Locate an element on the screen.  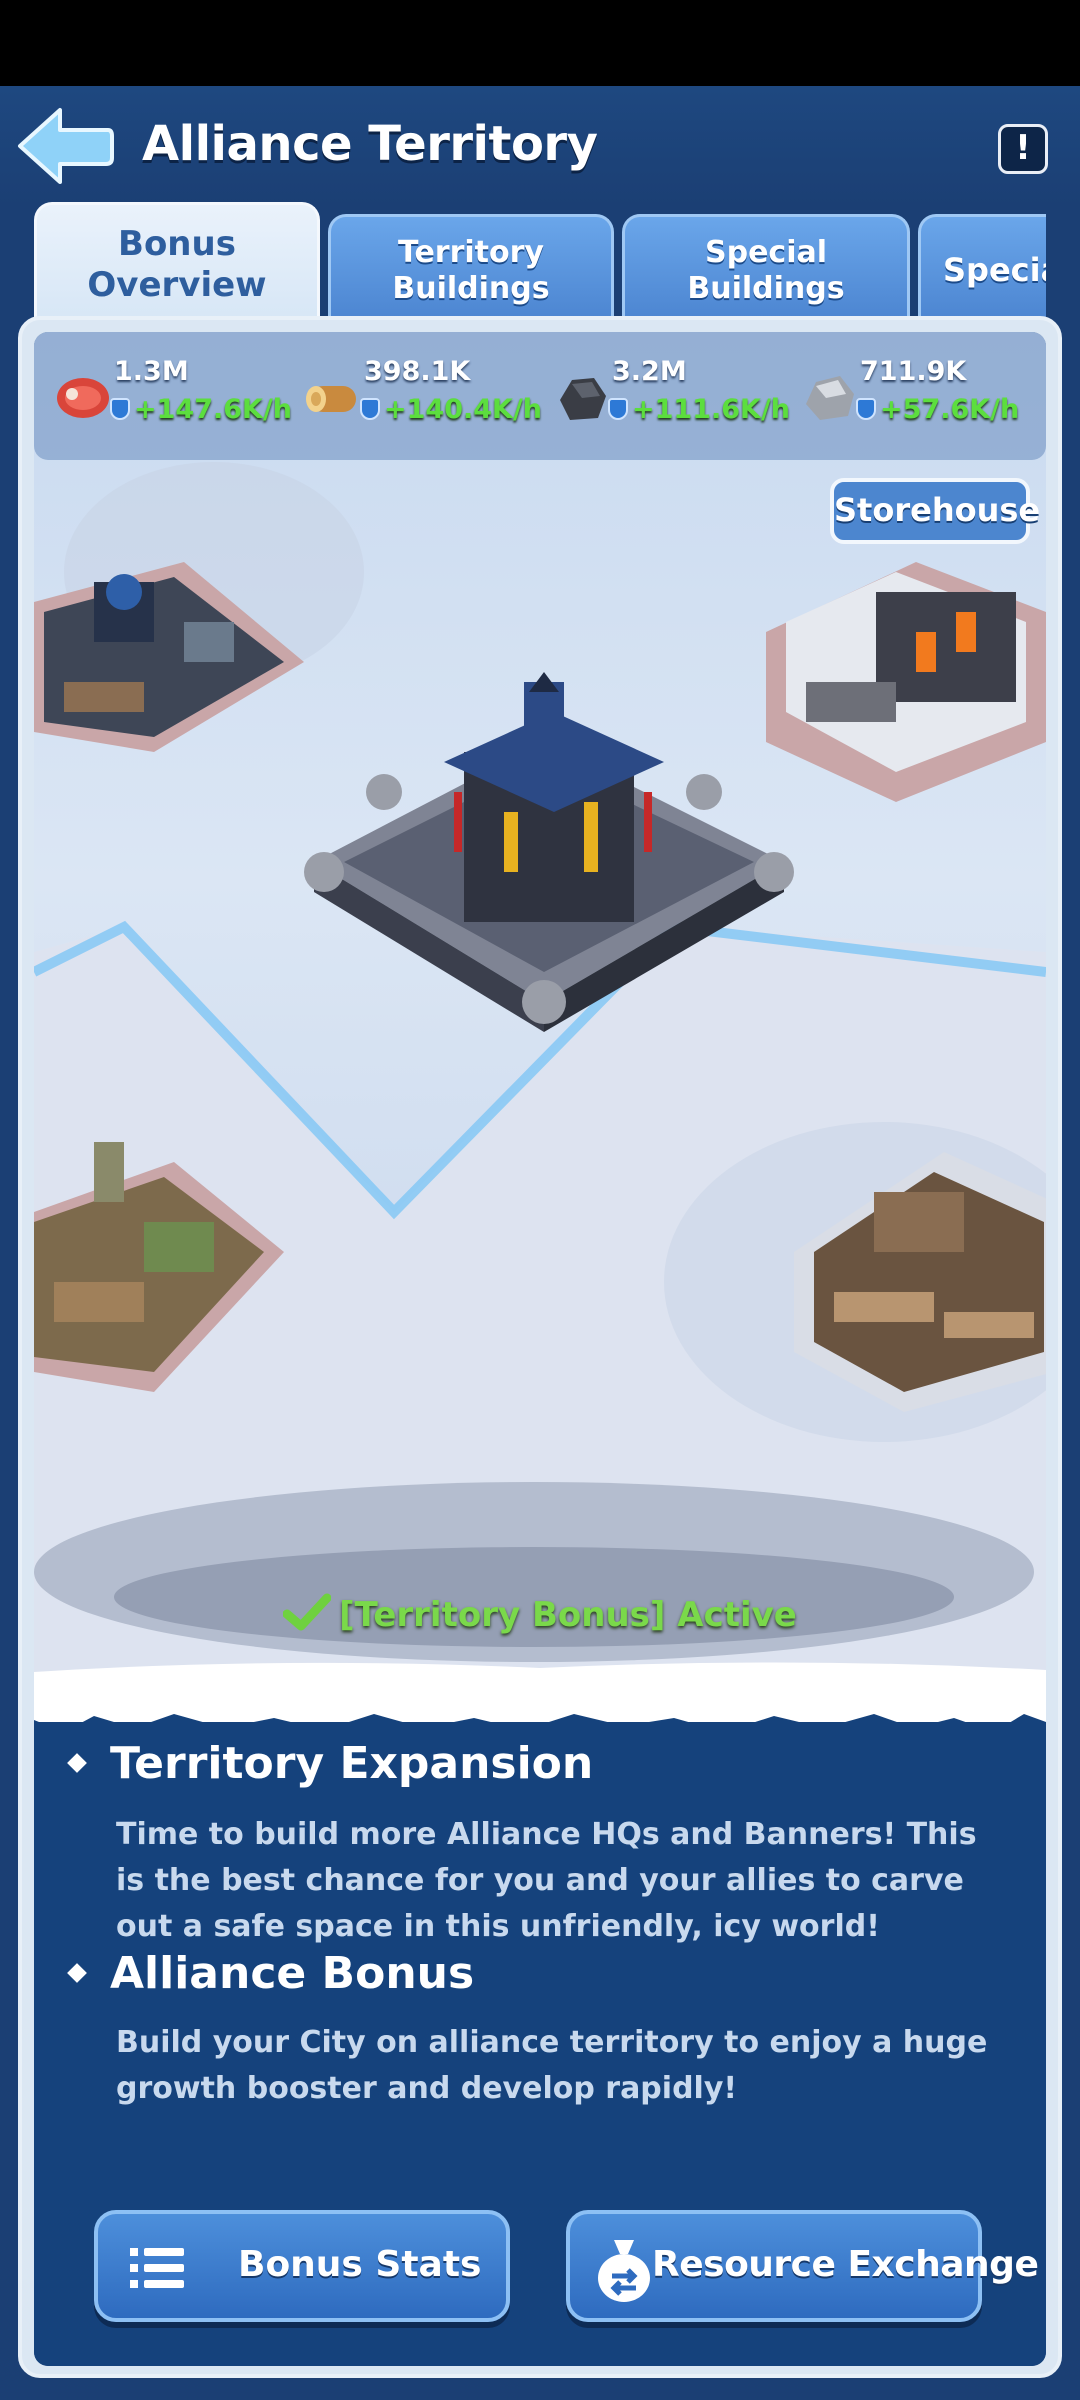
resource-meat: 1.3M +147.6K/h is located at coordinates (173, 396).